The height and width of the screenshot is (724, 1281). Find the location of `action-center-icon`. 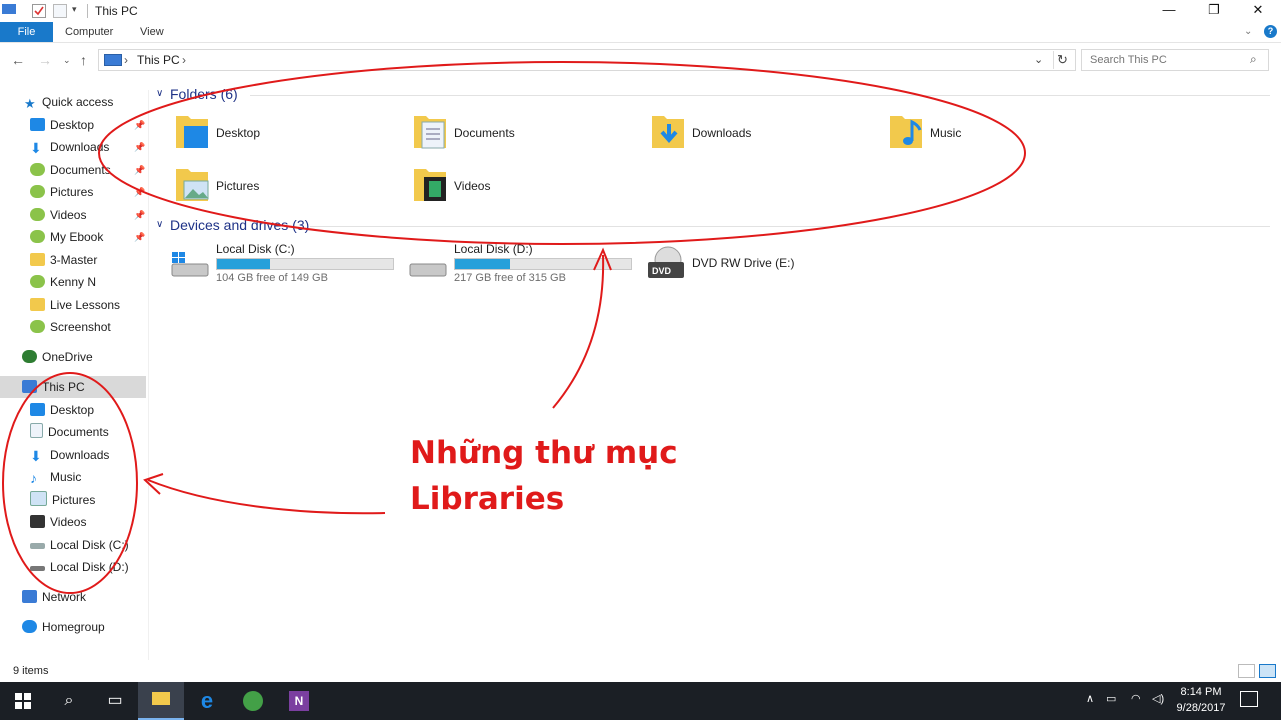

action-center-icon is located at coordinates (1249, 699).